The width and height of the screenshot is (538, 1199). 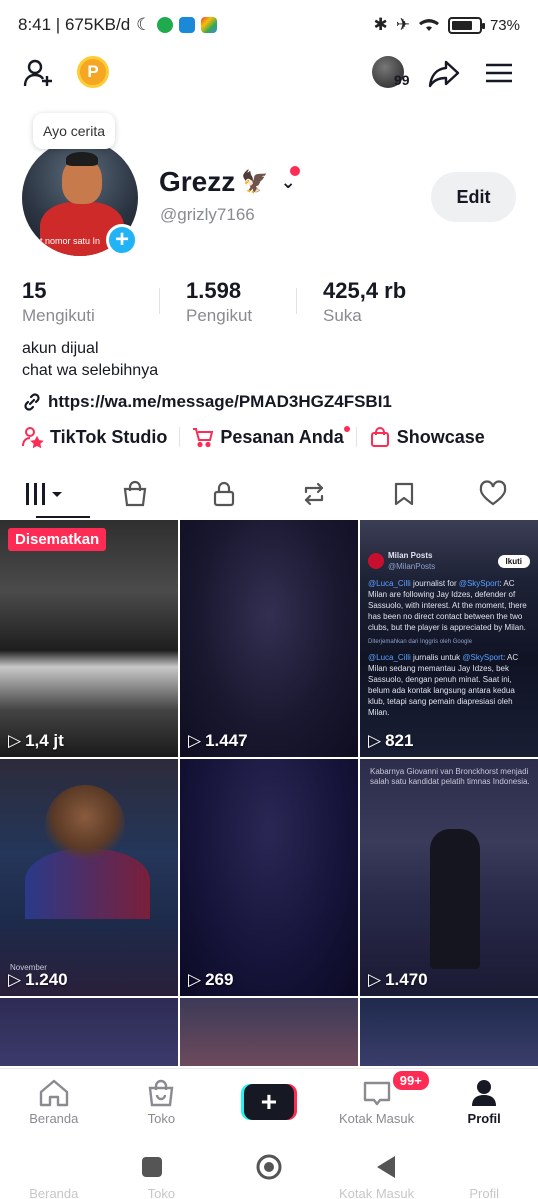 What do you see at coordinates (152, 1167) in the screenshot?
I see `recents-icon` at bounding box center [152, 1167].